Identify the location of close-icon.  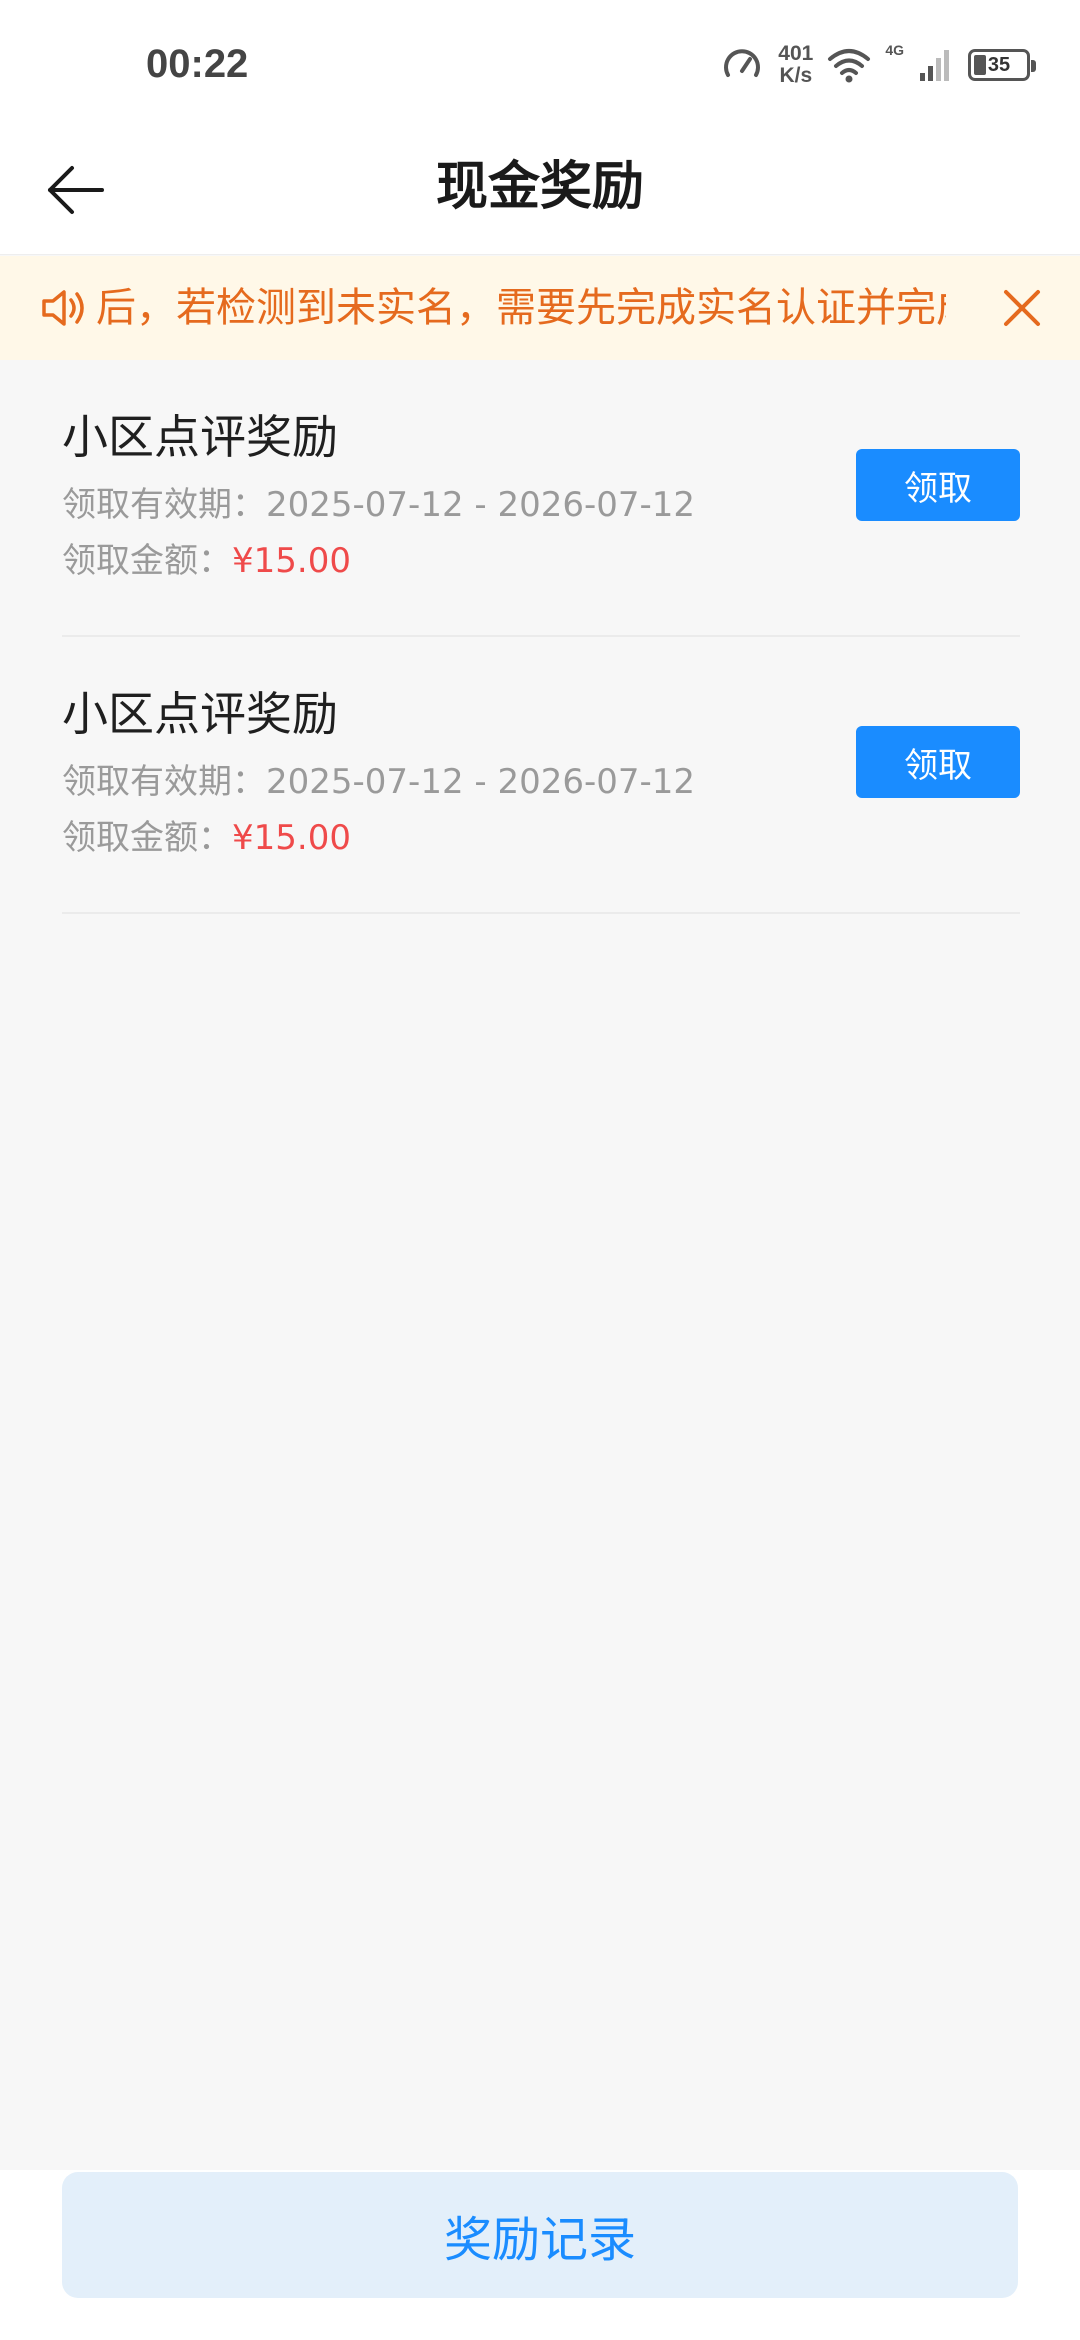
(1022, 308).